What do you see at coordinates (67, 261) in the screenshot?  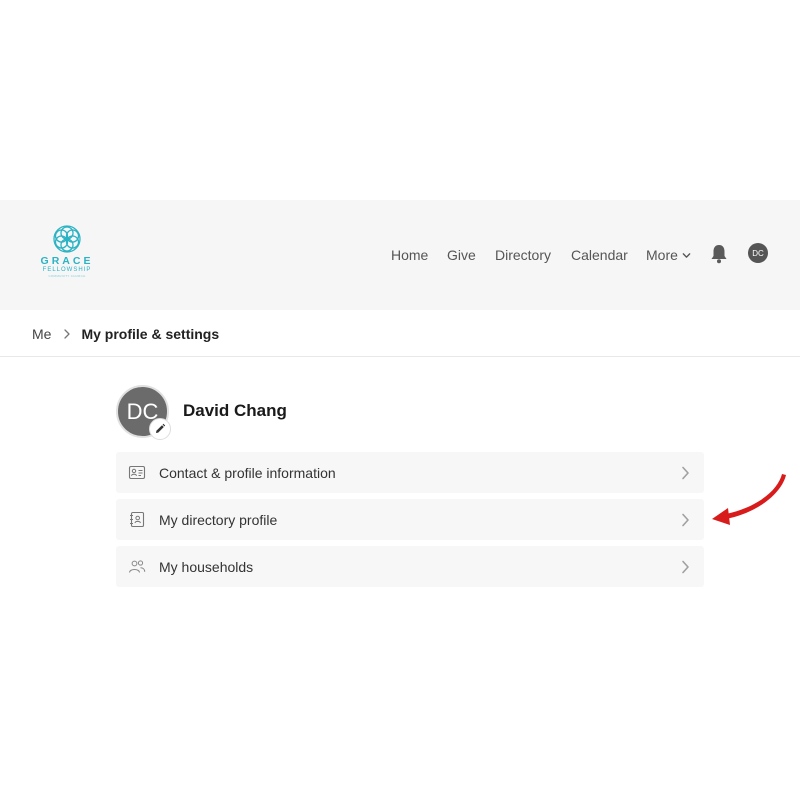 I see `logo-wordmark: GRACE` at bounding box center [67, 261].